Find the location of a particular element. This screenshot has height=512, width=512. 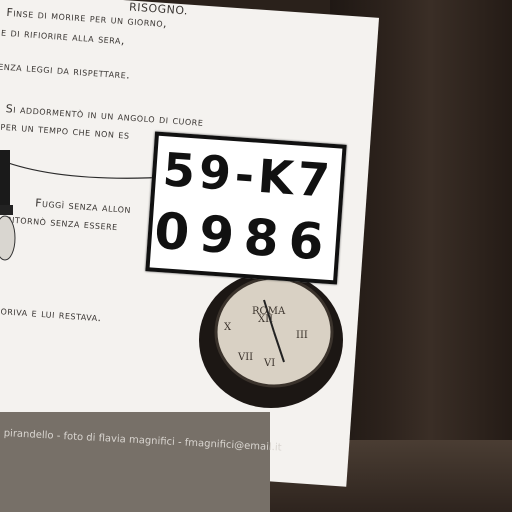

poem-line: ritornò senza essere is located at coordinates (62, 223).